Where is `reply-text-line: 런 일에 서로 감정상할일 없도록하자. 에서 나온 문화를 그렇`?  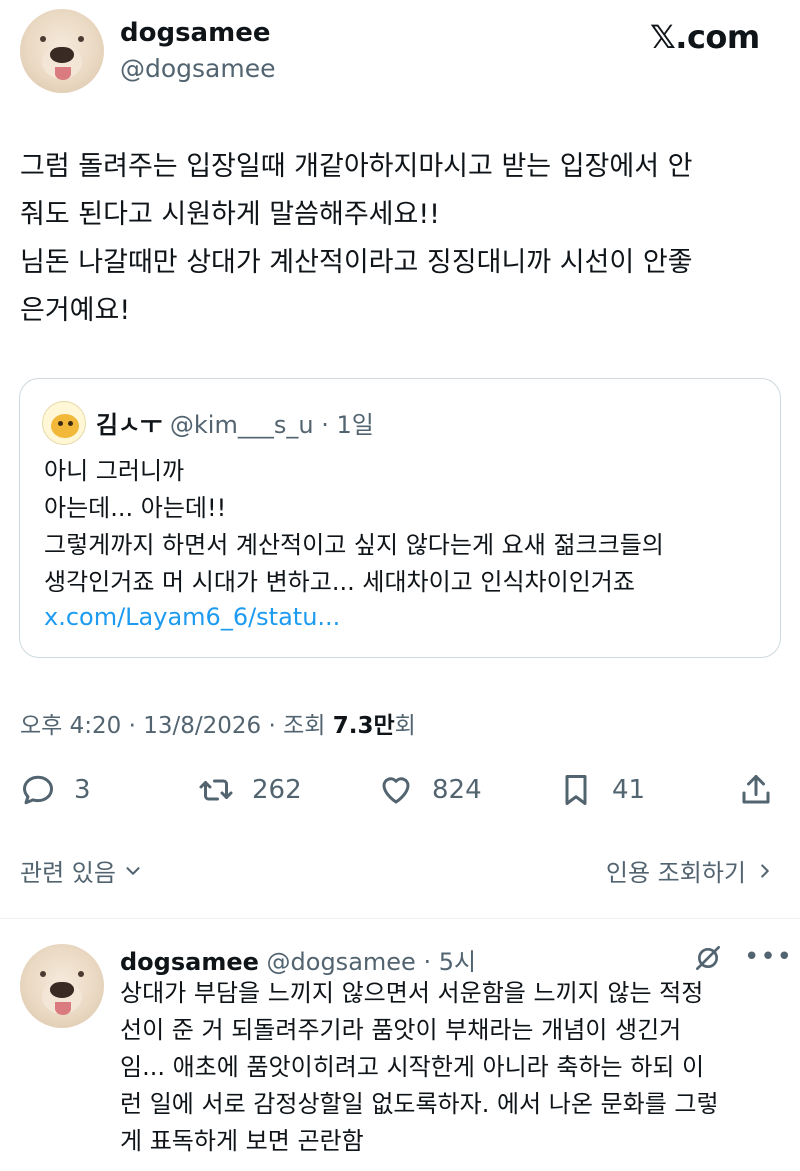
reply-text-line: 런 일에 서로 감정상할일 없도록하자. 에서 나온 문화를 그렇 is located at coordinates (419, 1104).